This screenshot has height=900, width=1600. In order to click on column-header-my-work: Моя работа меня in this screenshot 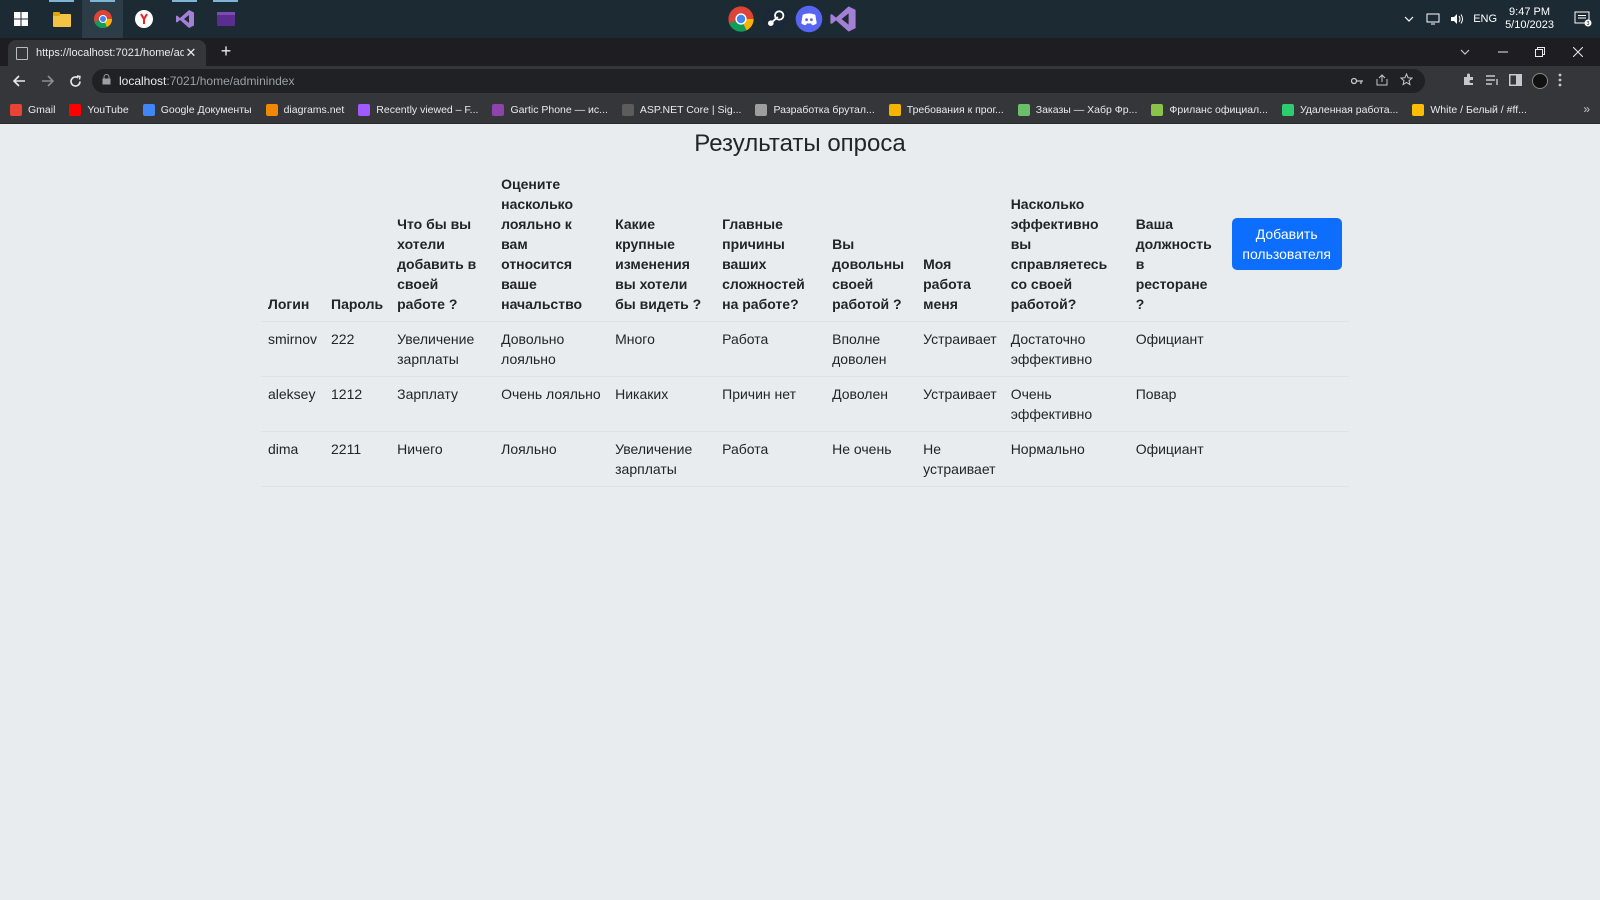, I will do `click(960, 244)`.